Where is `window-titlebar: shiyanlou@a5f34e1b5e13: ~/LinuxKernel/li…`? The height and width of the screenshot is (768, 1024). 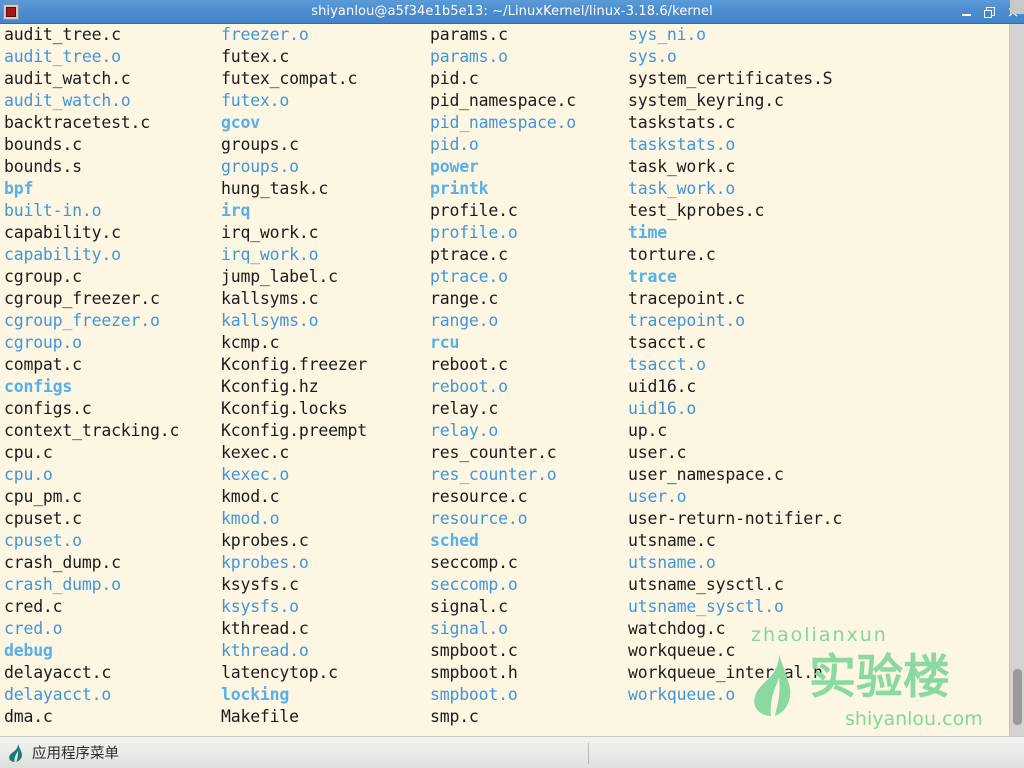 window-titlebar: shiyanlou@a5f34e1b5e13: ~/LinuxKernel/li… is located at coordinates (512, 12).